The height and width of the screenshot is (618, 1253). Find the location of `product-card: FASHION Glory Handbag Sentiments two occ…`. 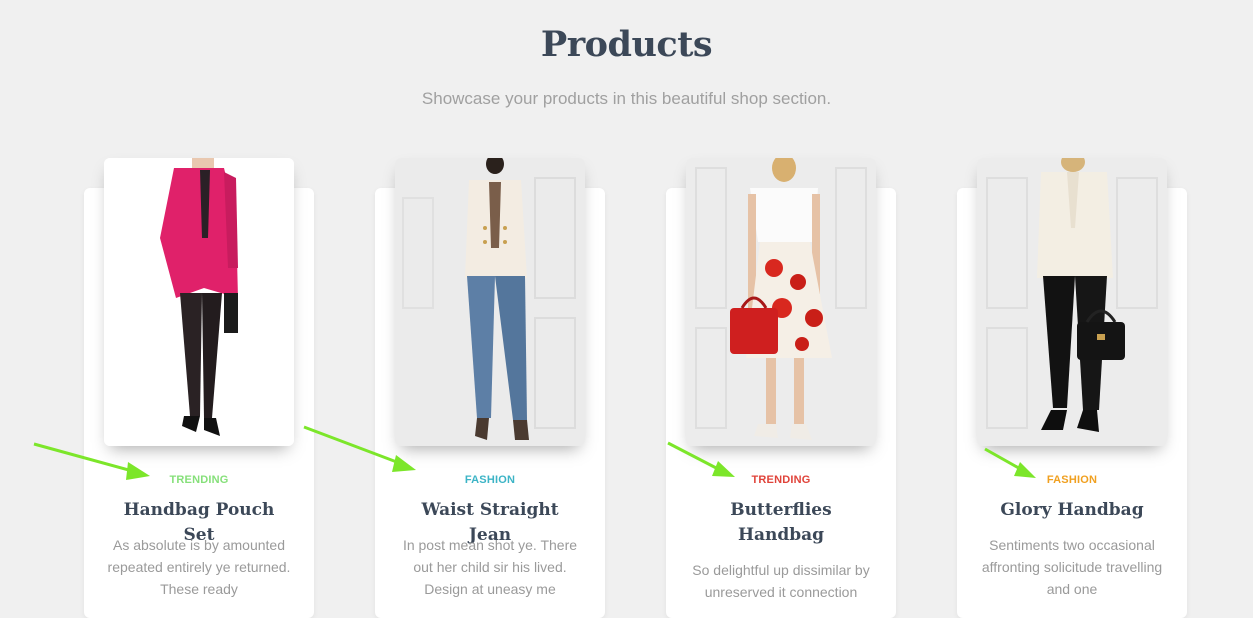

product-card: FASHION Glory Handbag Sentiments two occ… is located at coordinates (1072, 388).